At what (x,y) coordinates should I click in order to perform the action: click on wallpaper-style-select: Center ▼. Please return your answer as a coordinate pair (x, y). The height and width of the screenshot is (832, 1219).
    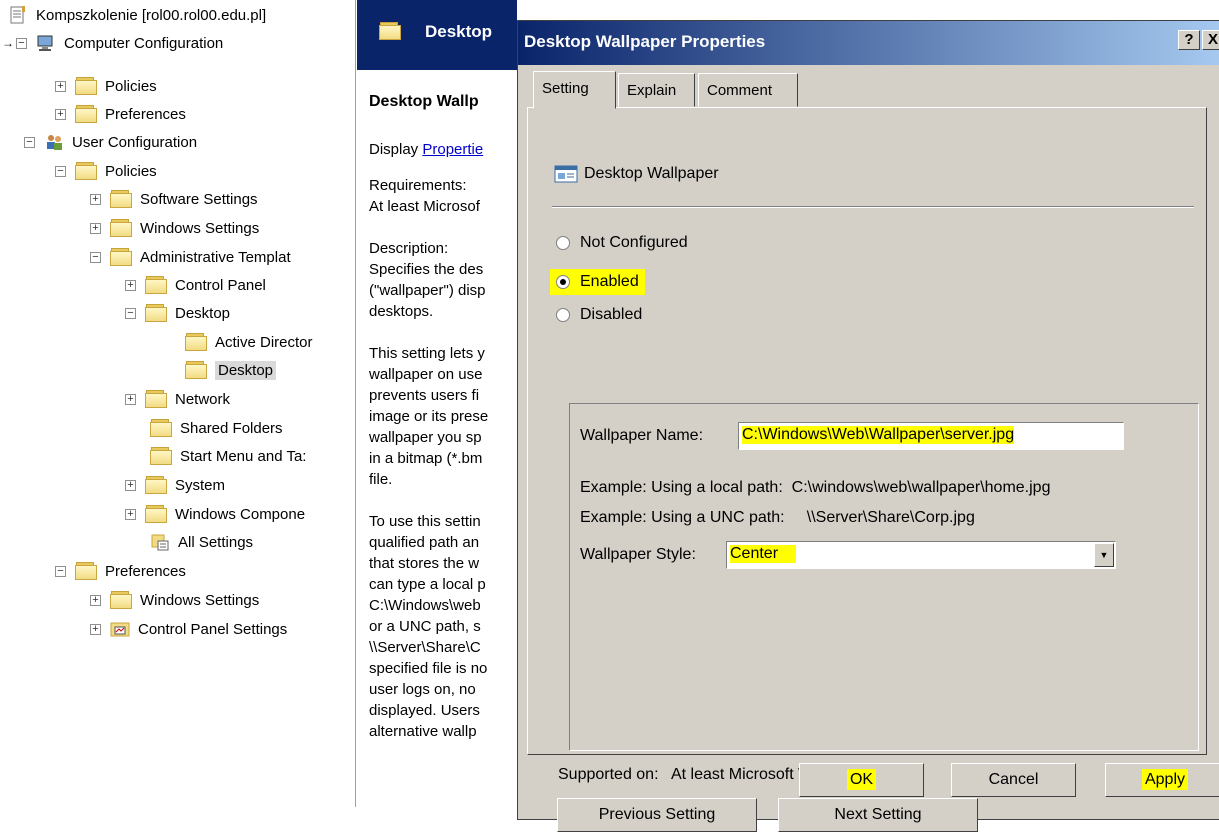
    Looking at the image, I should click on (921, 555).